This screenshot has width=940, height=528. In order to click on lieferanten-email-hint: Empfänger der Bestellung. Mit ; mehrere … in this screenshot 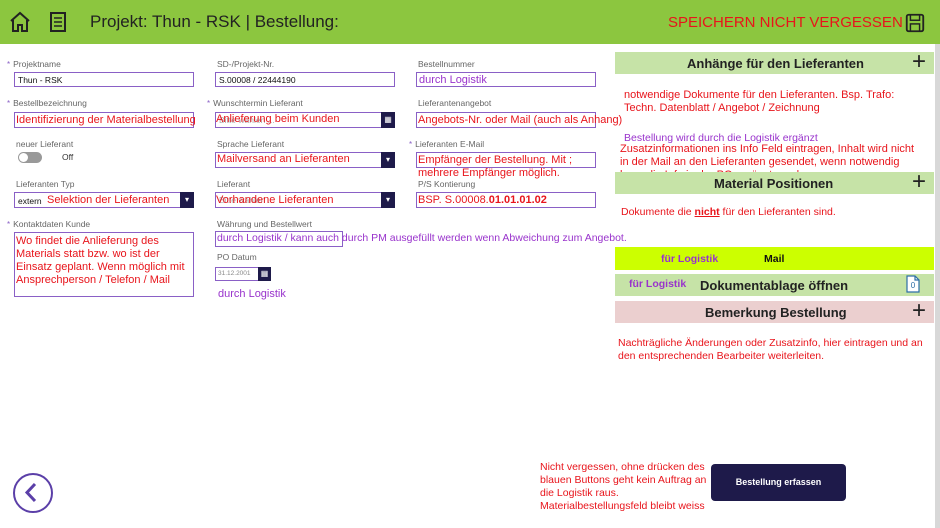, I will do `click(495, 166)`.